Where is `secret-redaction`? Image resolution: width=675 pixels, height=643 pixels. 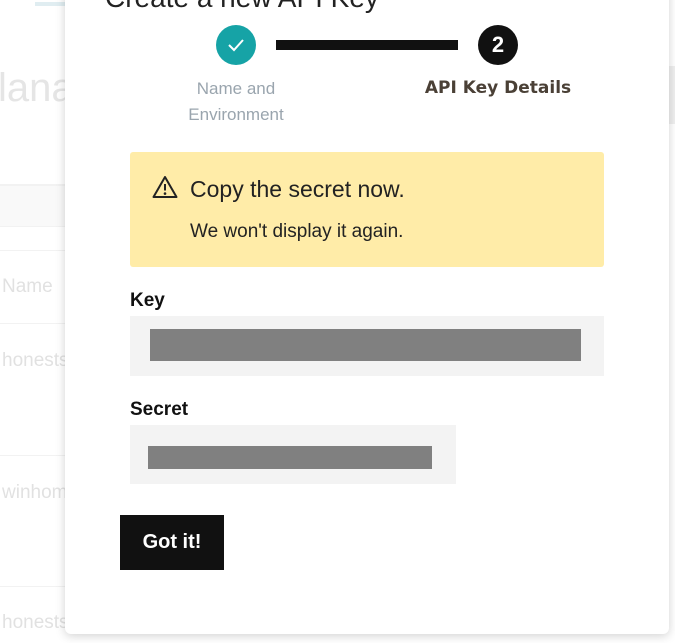 secret-redaction is located at coordinates (290, 457).